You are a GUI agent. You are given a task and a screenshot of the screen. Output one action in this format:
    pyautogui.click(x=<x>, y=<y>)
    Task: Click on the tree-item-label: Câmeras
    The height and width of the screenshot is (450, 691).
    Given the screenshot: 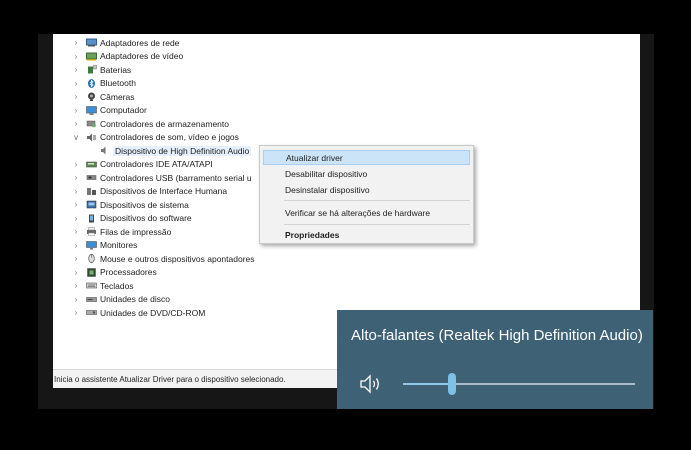 What is the action you would take?
    pyautogui.click(x=117, y=96)
    